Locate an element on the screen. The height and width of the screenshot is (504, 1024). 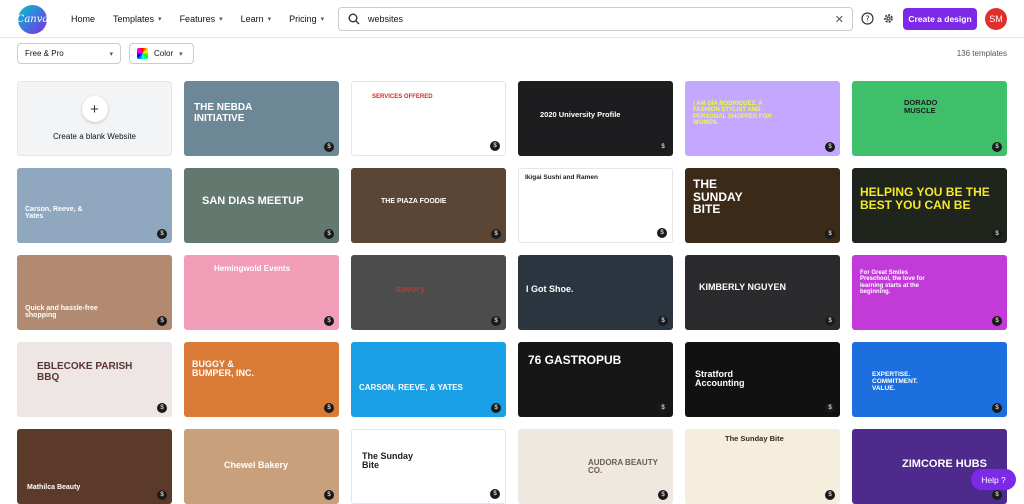
template-card: Ikigai Sushi and Ramen $ is located at coordinates (595, 205).